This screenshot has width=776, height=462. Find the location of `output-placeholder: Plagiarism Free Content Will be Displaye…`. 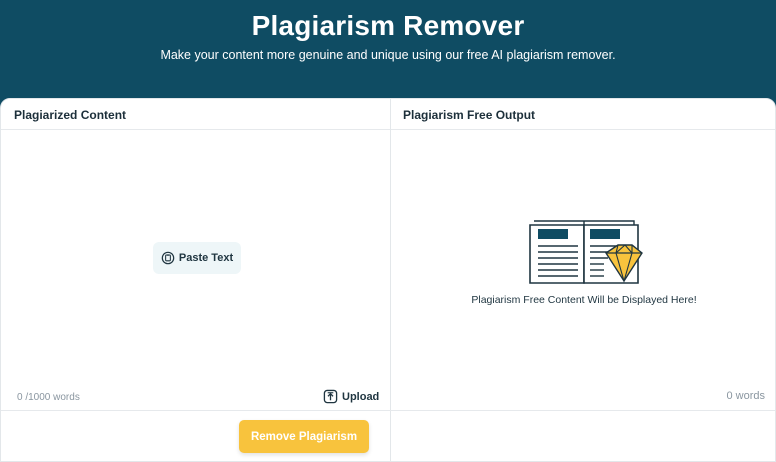

output-placeholder: Plagiarism Free Content Will be Displaye… is located at coordinates (584, 300).